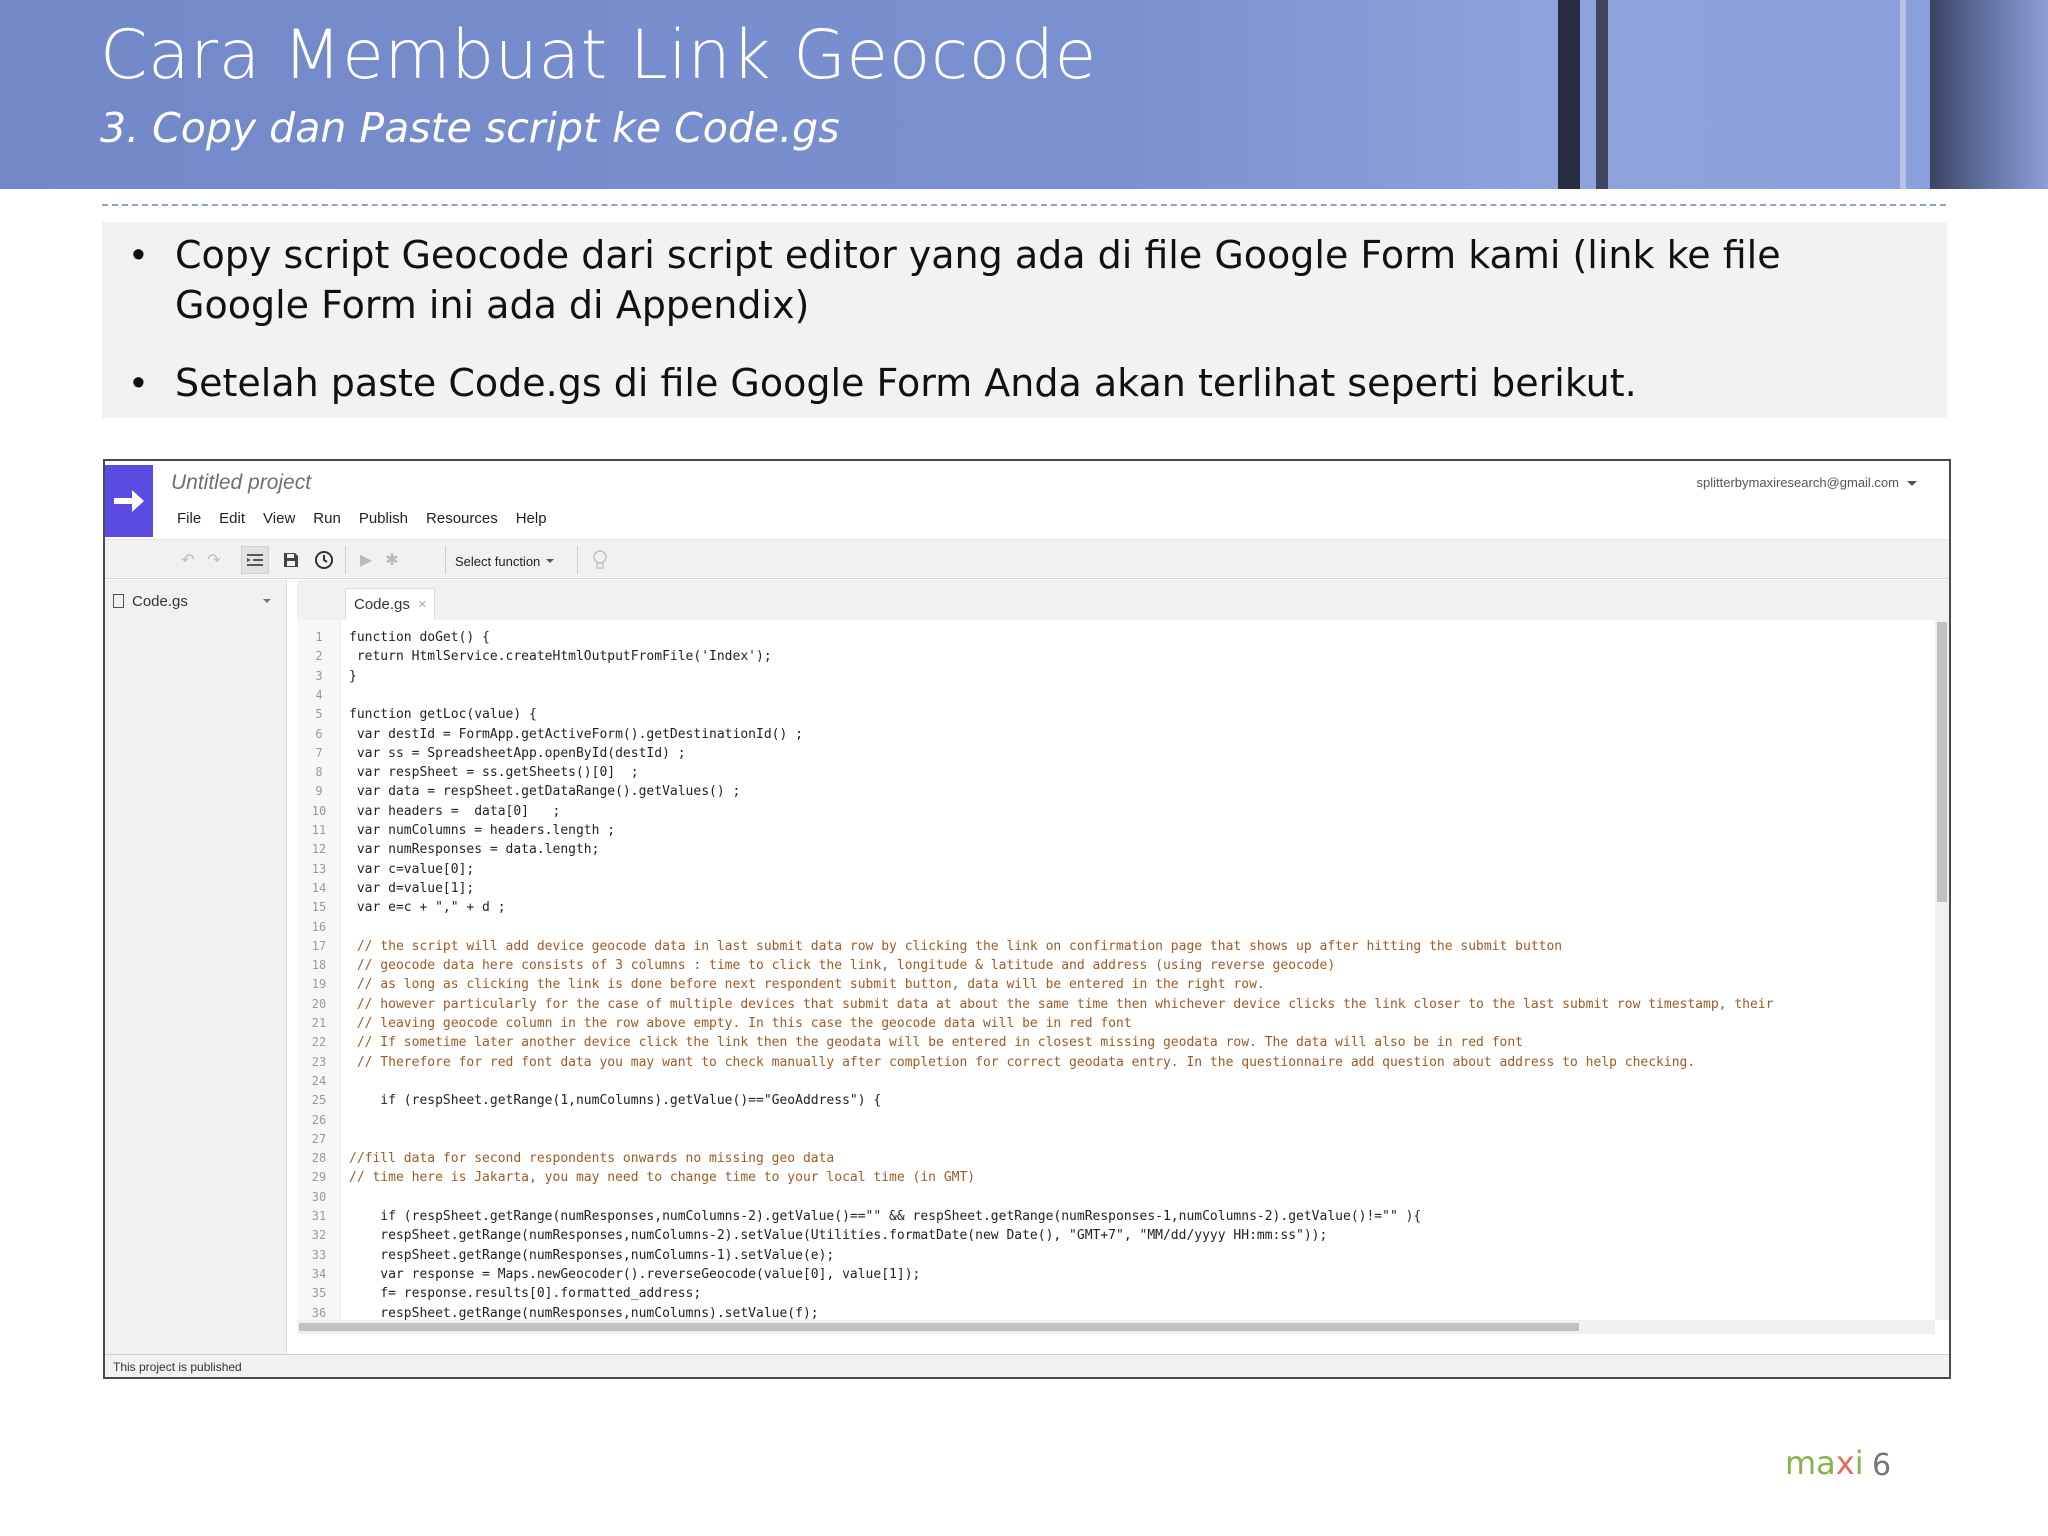 The image size is (2048, 1536). I want to click on line-number: 29, so click(319, 1177).